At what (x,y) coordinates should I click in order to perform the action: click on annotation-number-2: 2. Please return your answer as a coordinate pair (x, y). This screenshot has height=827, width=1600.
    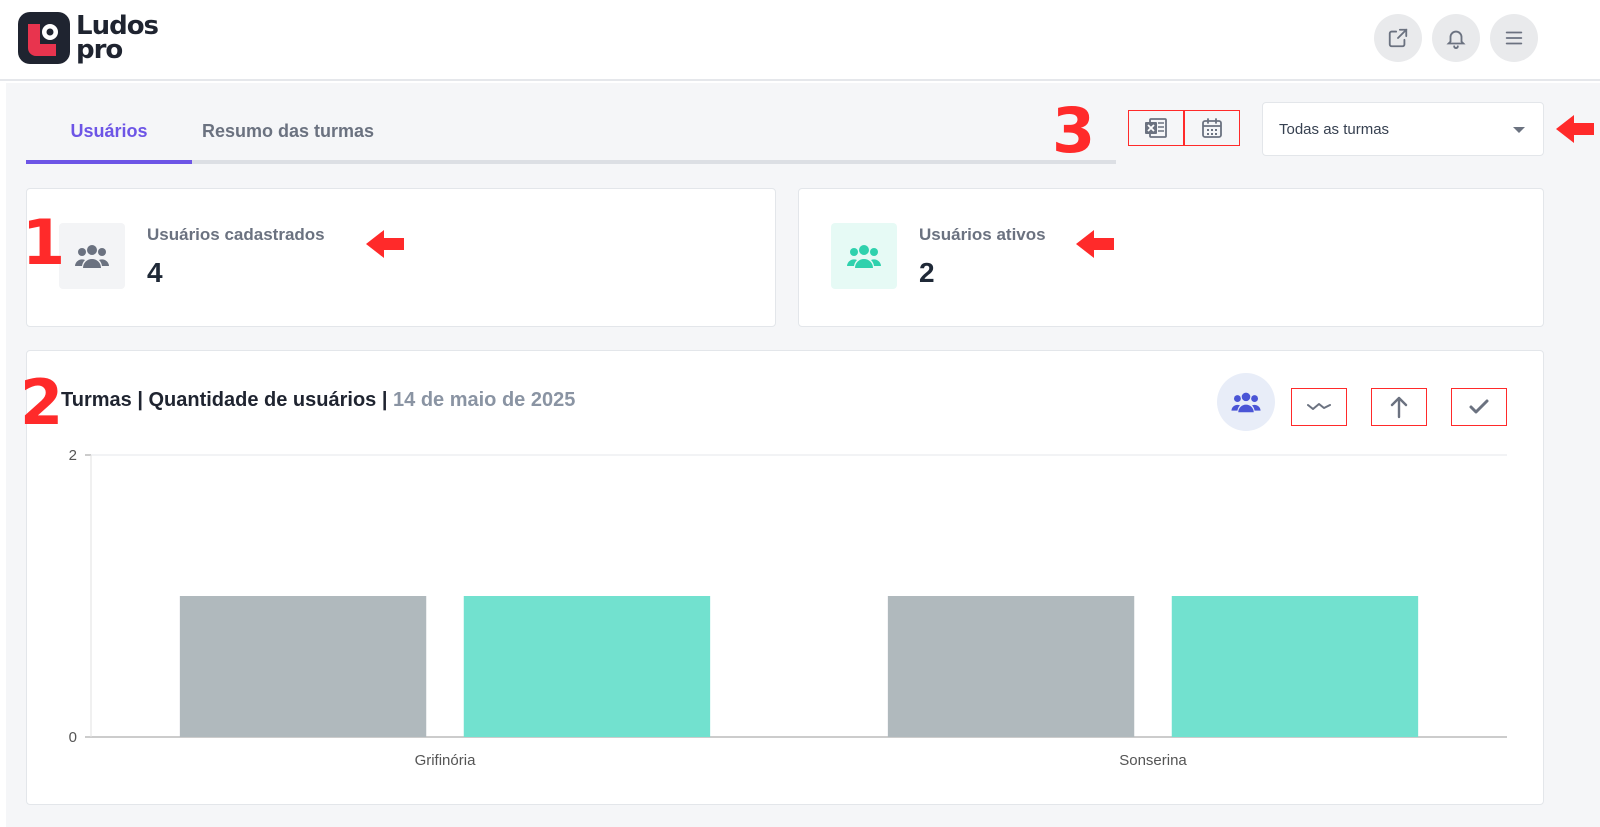
    Looking at the image, I should click on (42, 402).